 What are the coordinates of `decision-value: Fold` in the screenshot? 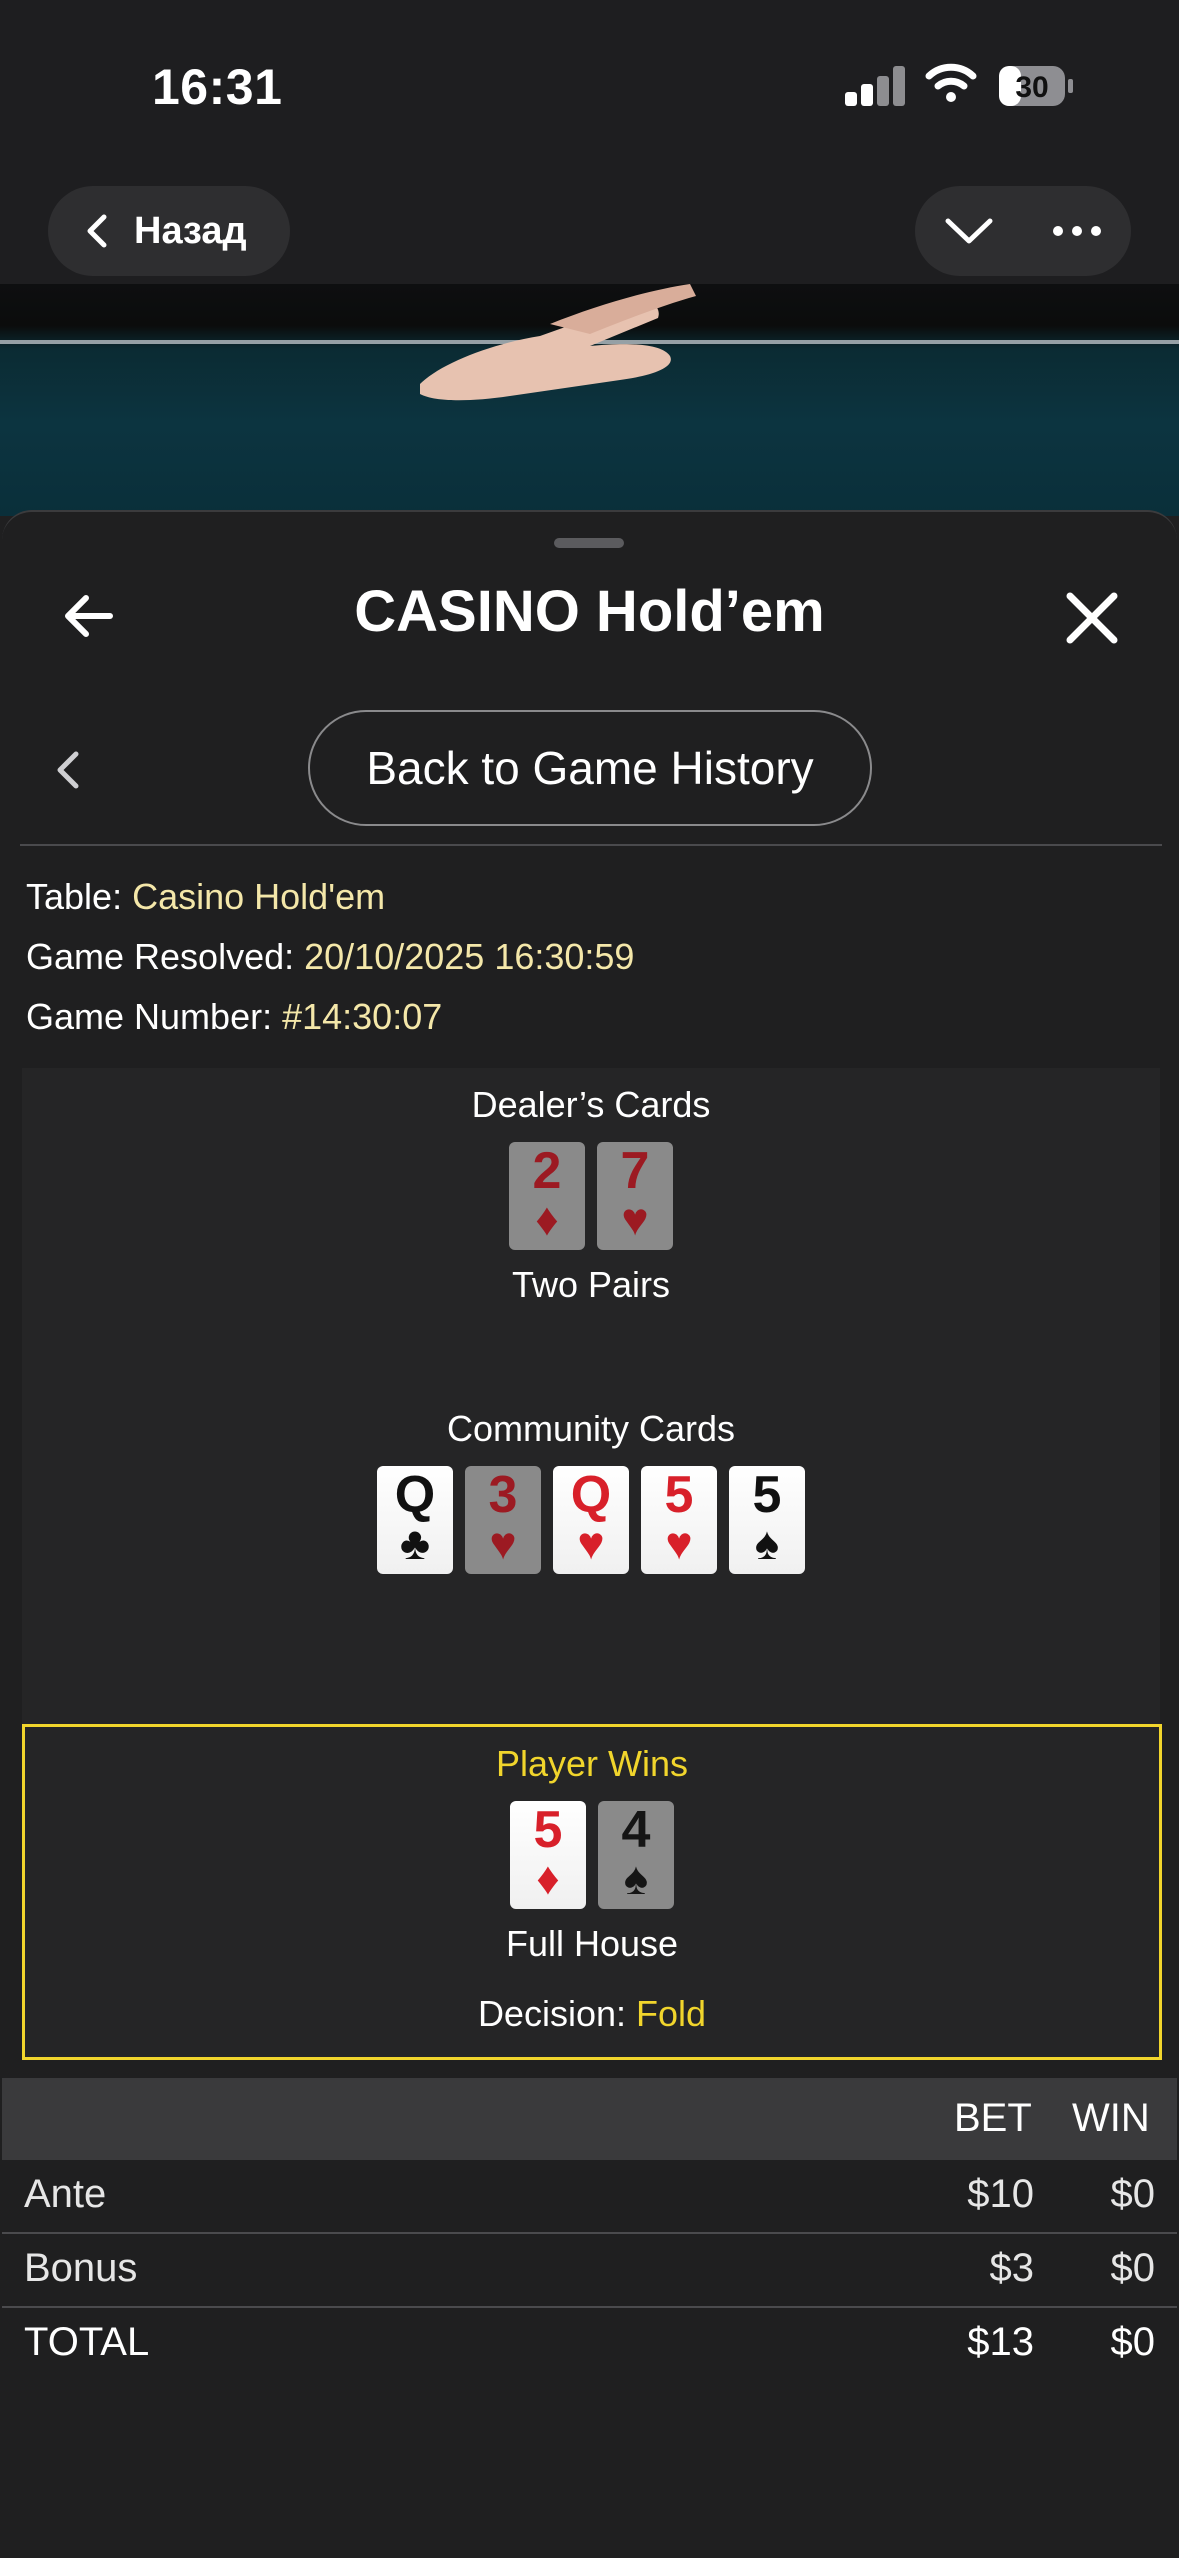 It's located at (671, 2013).